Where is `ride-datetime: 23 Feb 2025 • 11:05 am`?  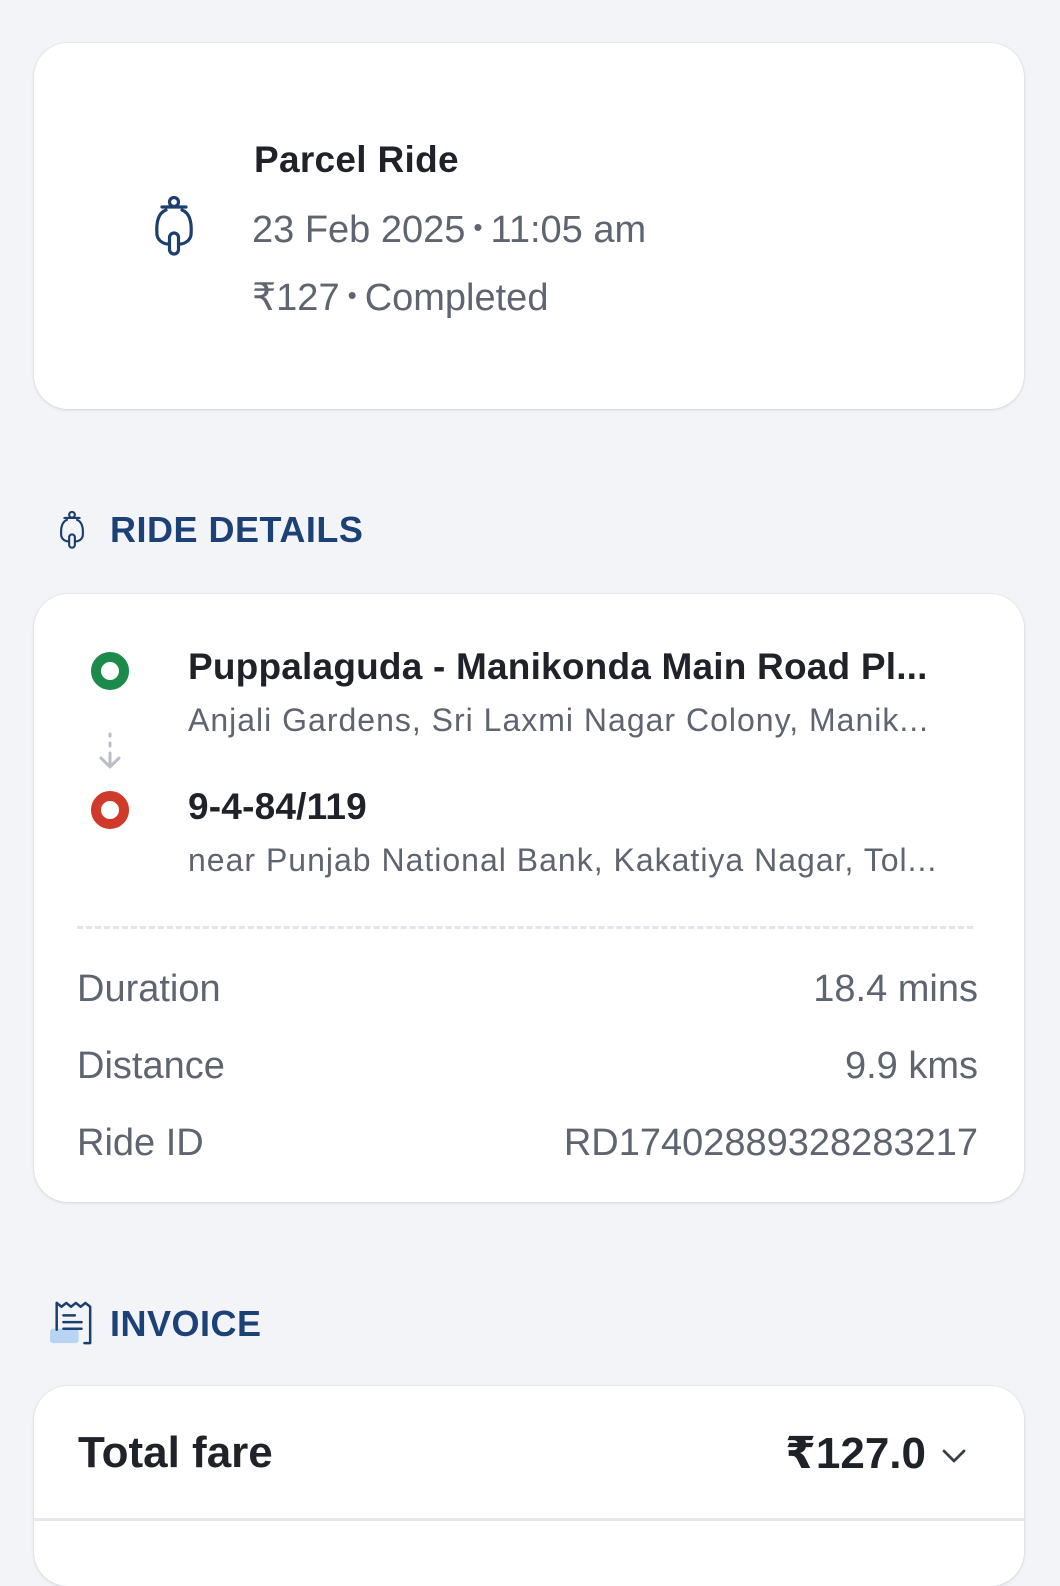 ride-datetime: 23 Feb 2025 • 11:05 am is located at coordinates (449, 230).